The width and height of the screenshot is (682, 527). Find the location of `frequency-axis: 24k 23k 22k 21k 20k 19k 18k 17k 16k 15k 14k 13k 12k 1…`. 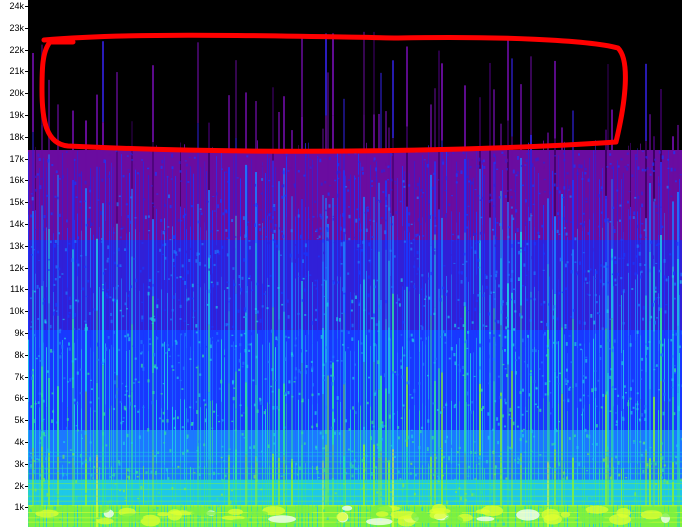

frequency-axis: 24k 23k 22k 21k 20k 19k 18k 17k 16k 15k 14k 13k 12k 1… is located at coordinates (14, 263).